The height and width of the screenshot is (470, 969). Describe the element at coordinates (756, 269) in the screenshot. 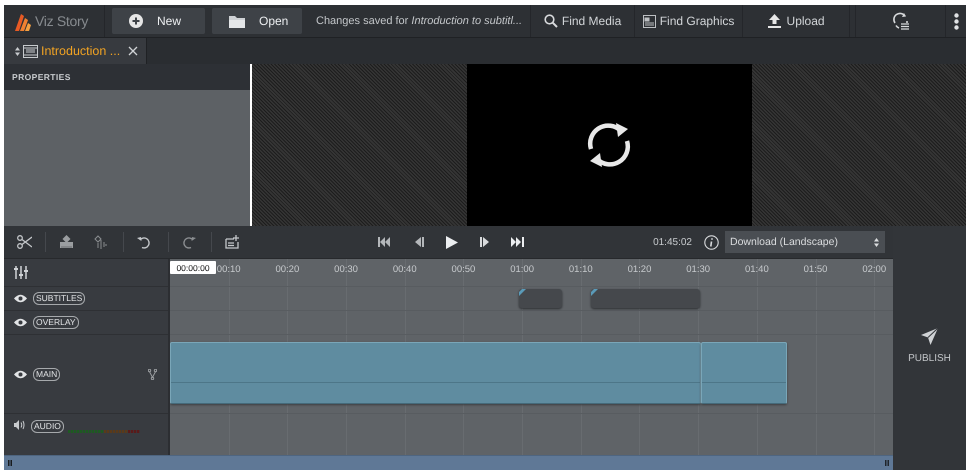

I see `time-tick: 01:40` at that location.